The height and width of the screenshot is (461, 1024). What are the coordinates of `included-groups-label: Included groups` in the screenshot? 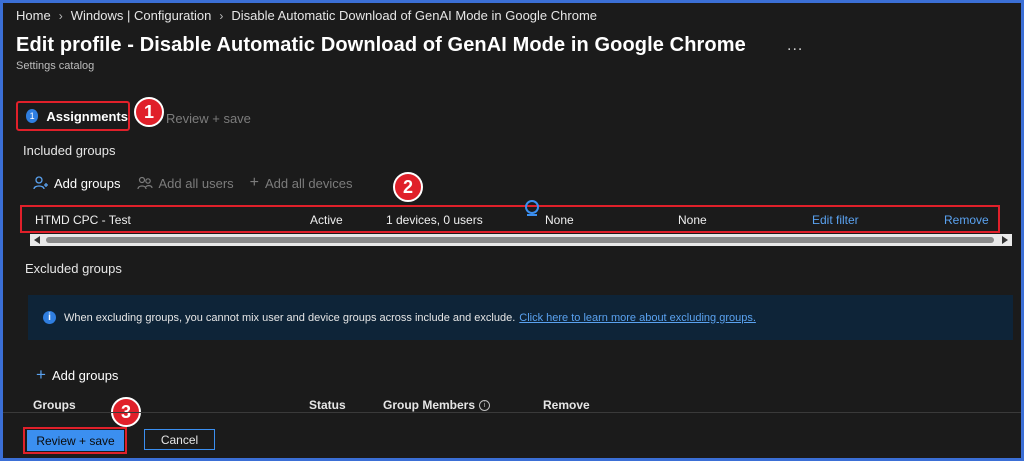 It's located at (69, 150).